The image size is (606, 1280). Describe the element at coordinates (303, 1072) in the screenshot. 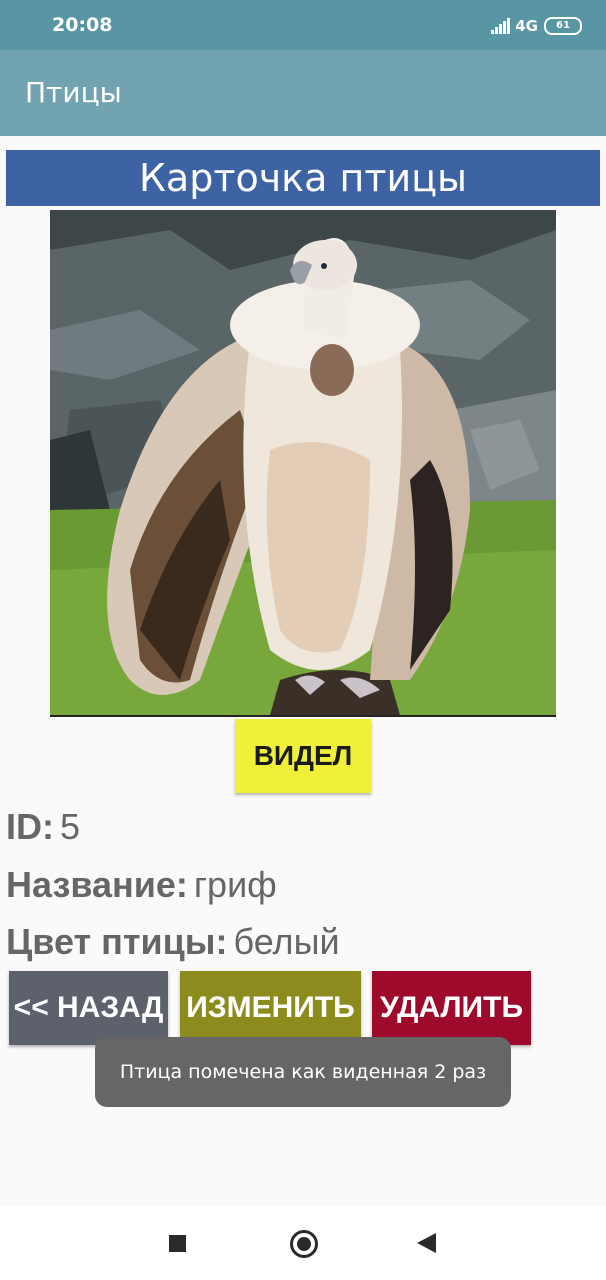

I see `toast-message: Птица помечена как виденная 2 раз` at that location.